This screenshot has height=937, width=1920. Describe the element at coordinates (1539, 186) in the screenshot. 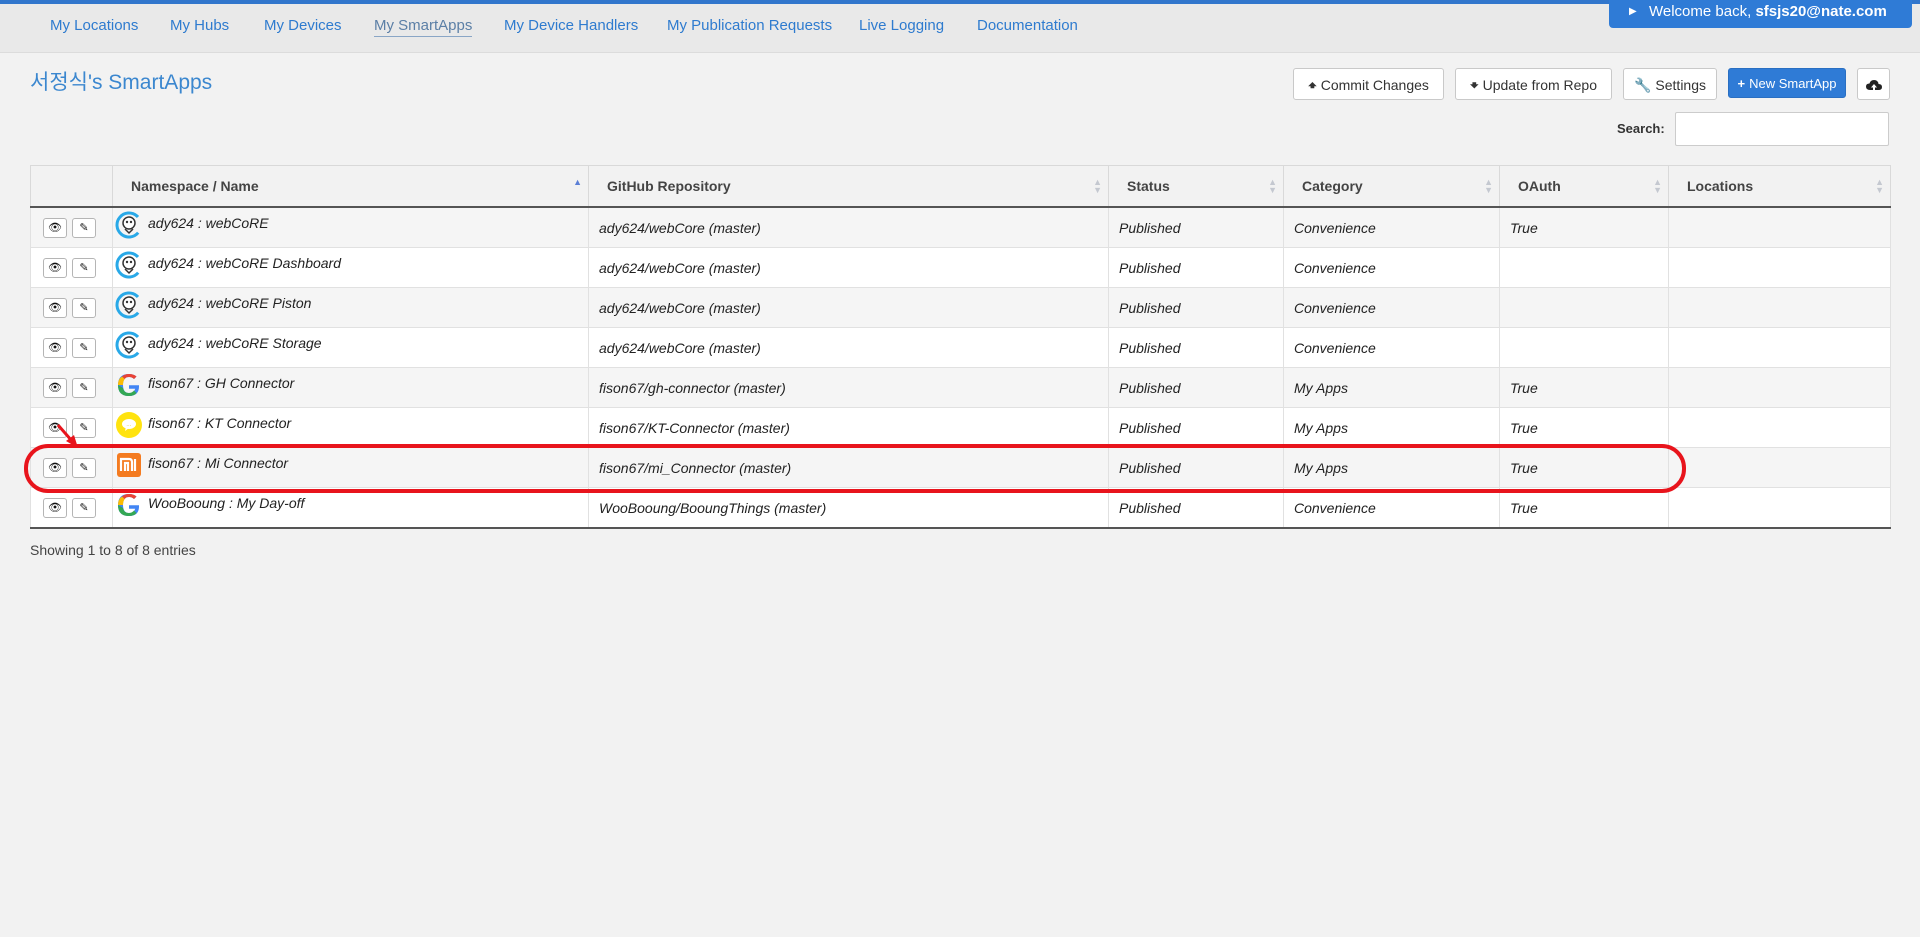

I see `col-header-oauth-label: OAuth` at that location.